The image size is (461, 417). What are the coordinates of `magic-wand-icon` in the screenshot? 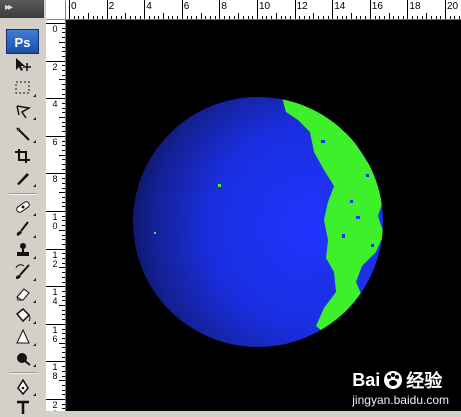 It's located at (23, 134).